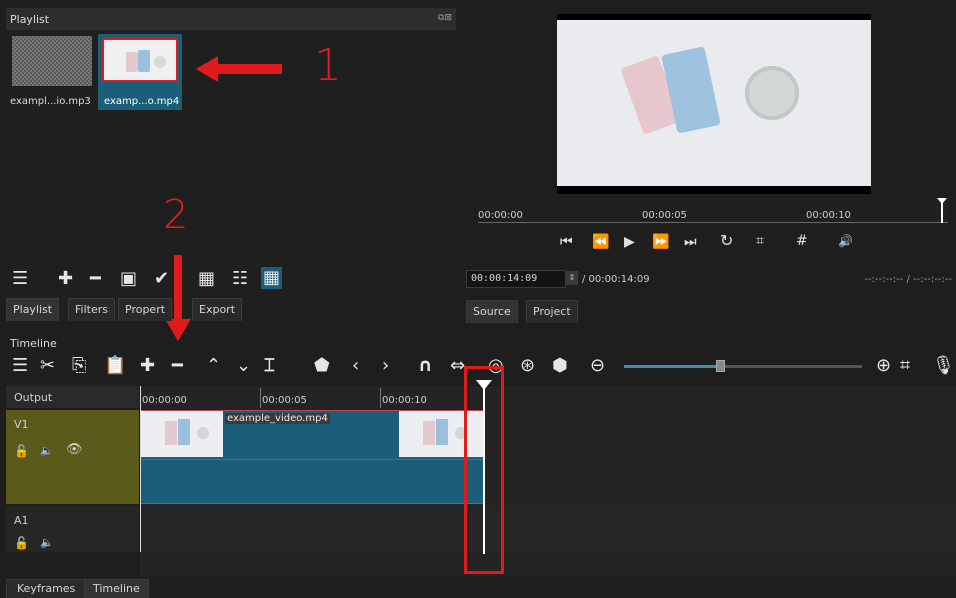  Describe the element at coordinates (445, 18) in the screenshot. I see `float-close-icons: ⧉⊠` at that location.